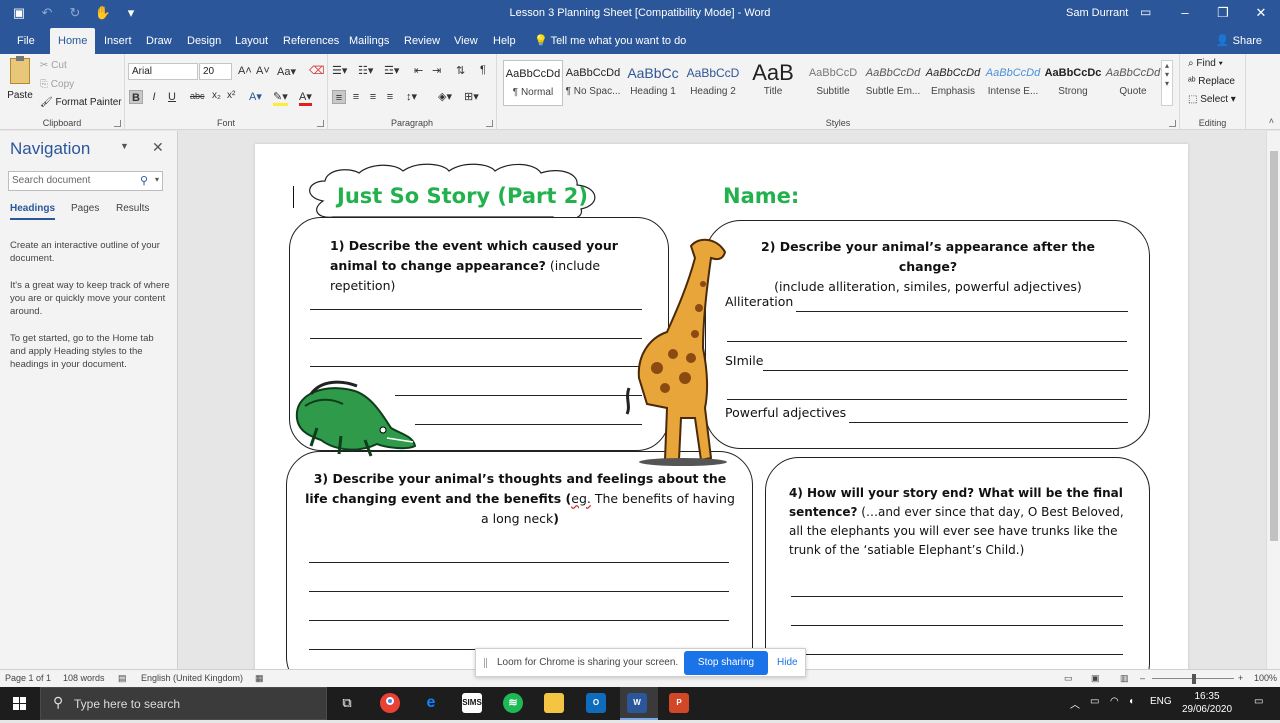  I want to click on file-explorer-icon, so click(554, 703).